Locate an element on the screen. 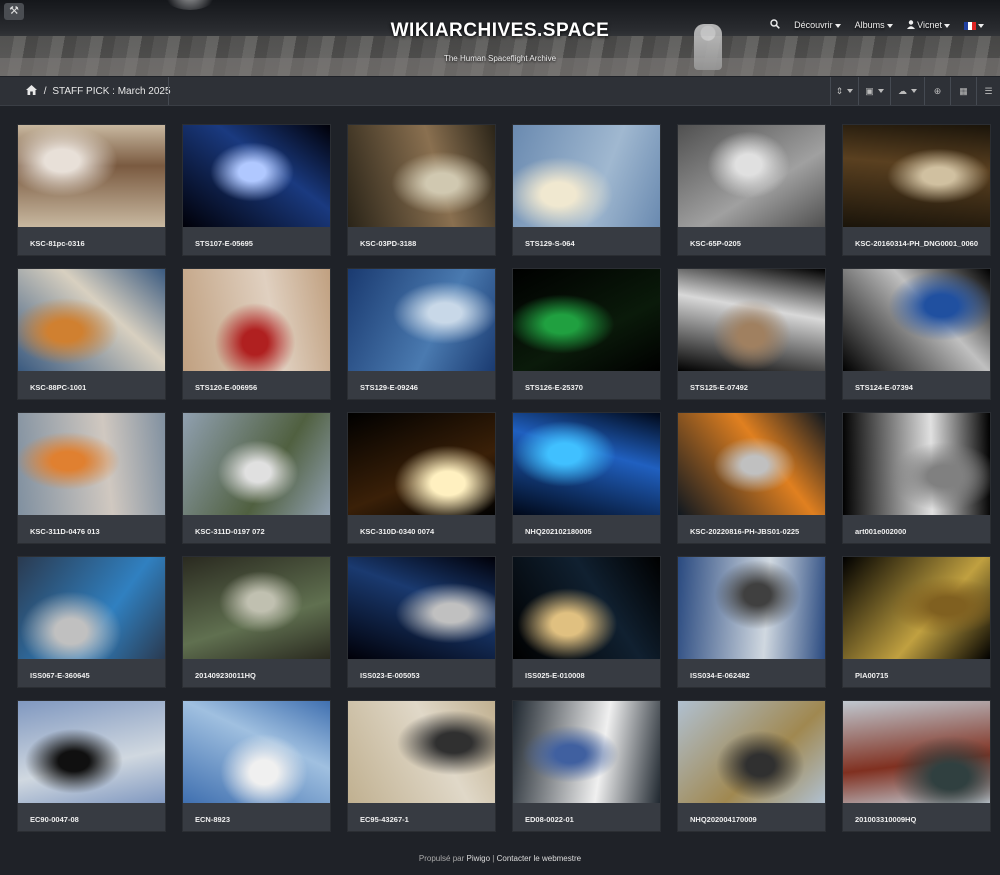 Image resolution: width=1000 pixels, height=875 pixels. photo-card: STS129-S-064 is located at coordinates (586, 190).